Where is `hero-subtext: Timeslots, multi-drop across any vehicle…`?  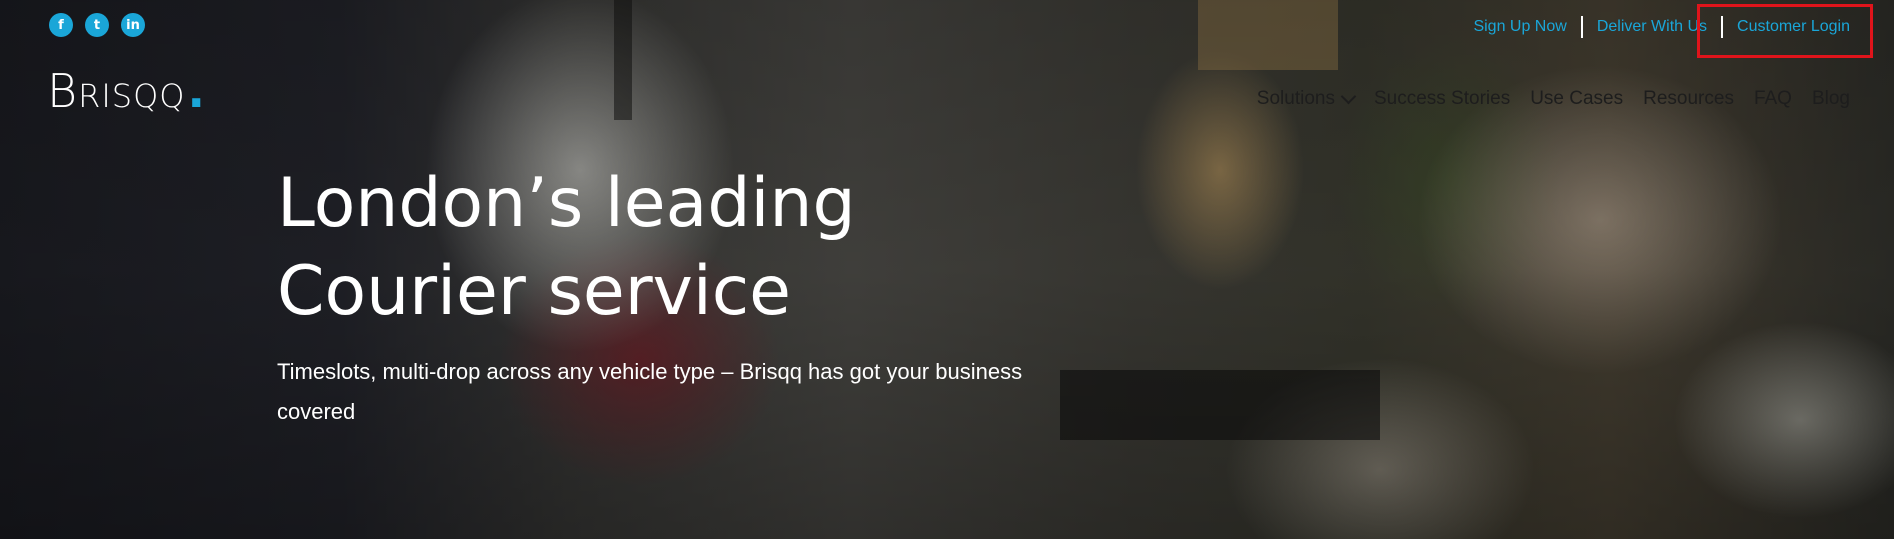
hero-subtext: Timeslots, multi-drop across any vehicle… is located at coordinates (650, 391).